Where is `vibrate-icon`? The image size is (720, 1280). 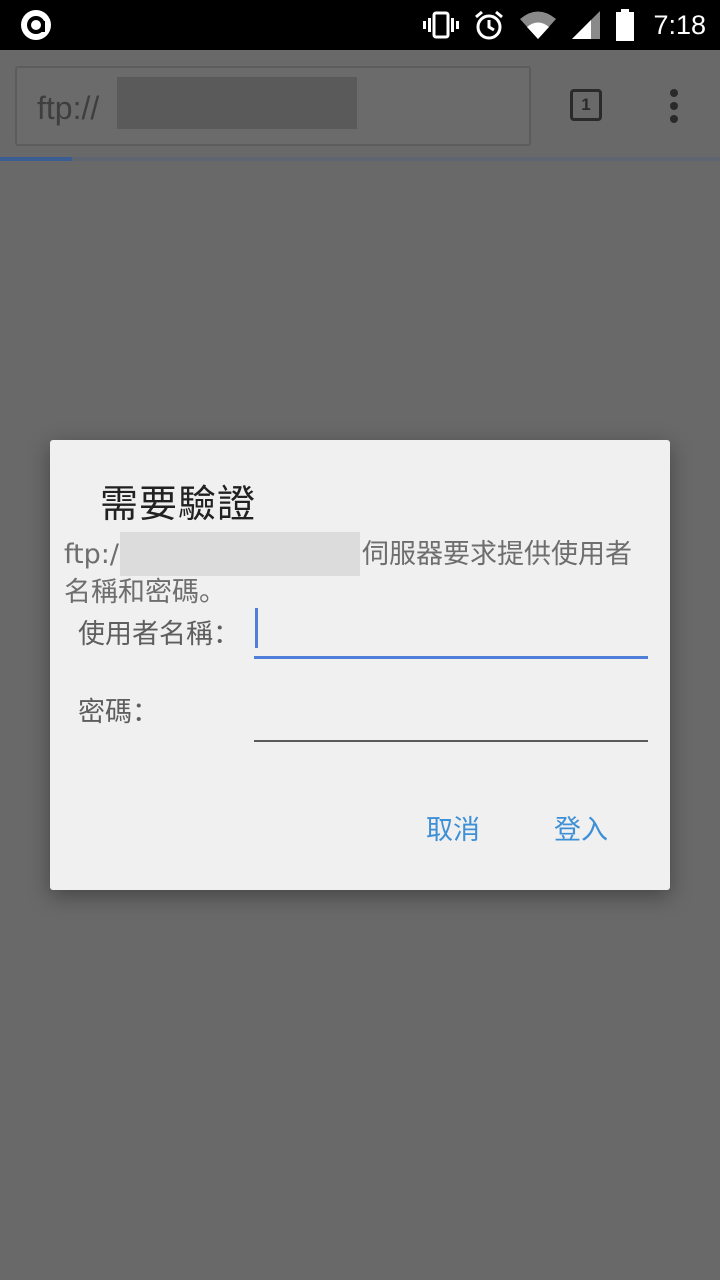
vibrate-icon is located at coordinates (441, 25).